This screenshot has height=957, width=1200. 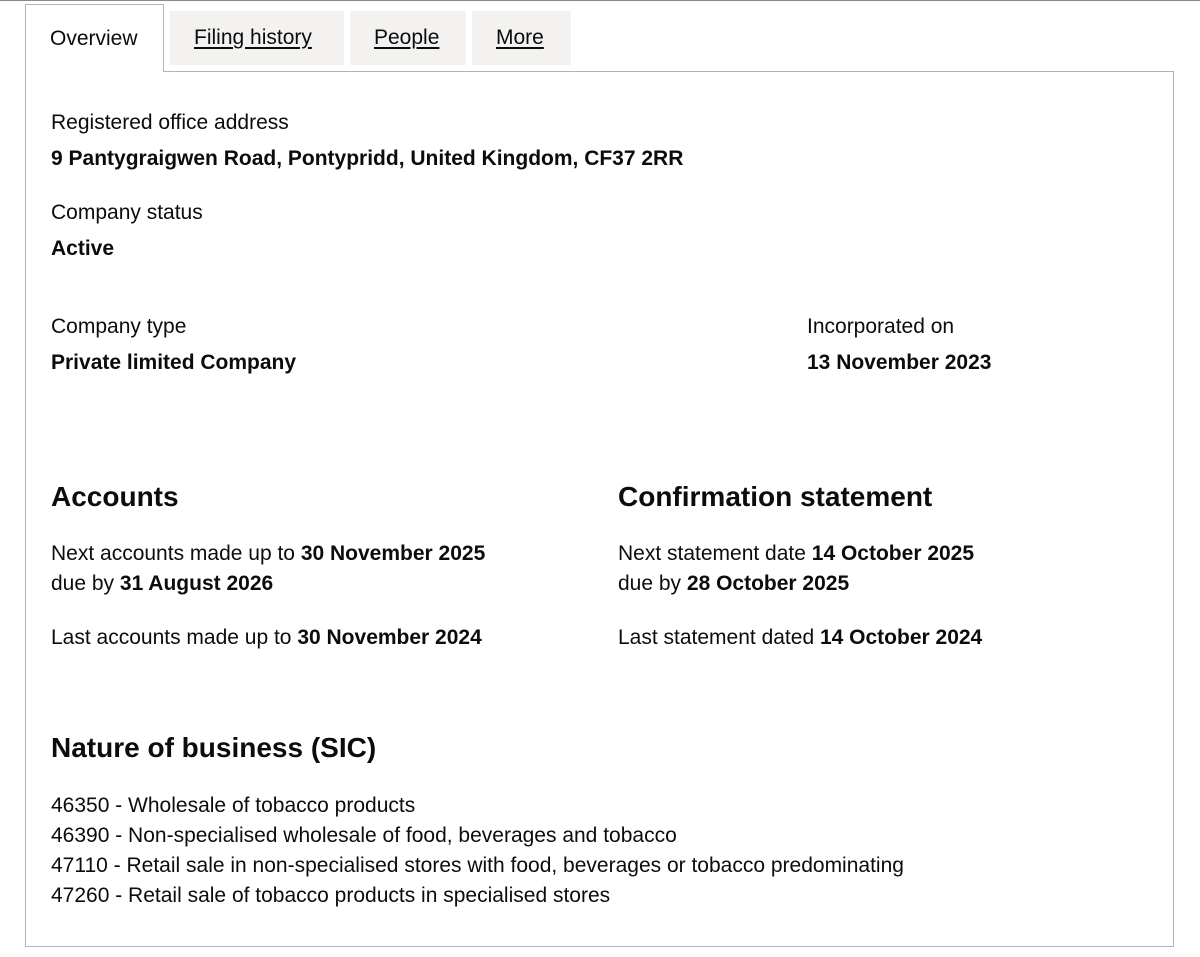 I want to click on confirmation-next-date: 14 October 2025, so click(x=893, y=553).